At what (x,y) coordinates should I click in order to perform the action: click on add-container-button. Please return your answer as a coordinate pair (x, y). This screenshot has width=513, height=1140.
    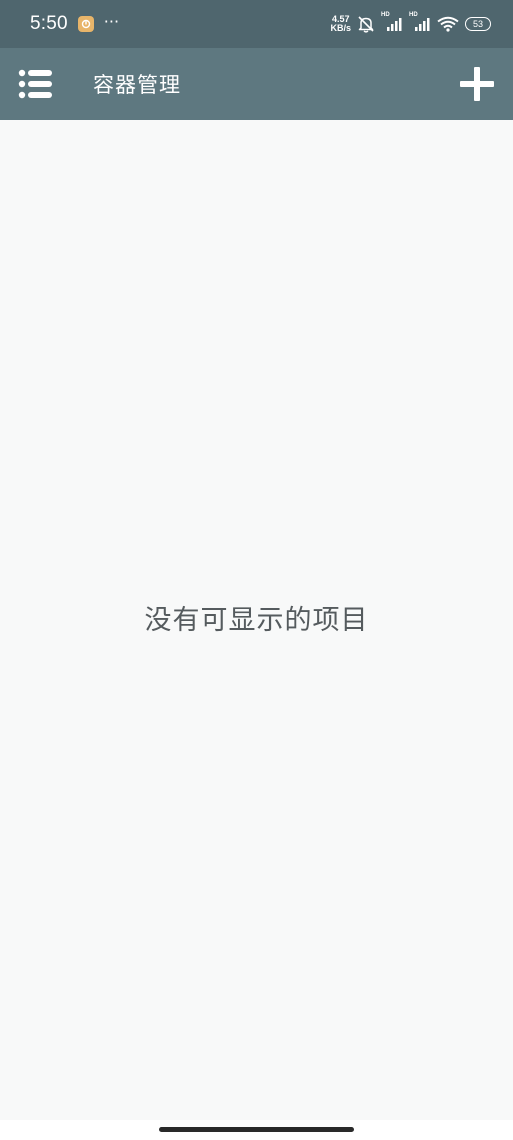
    Looking at the image, I should click on (477, 84).